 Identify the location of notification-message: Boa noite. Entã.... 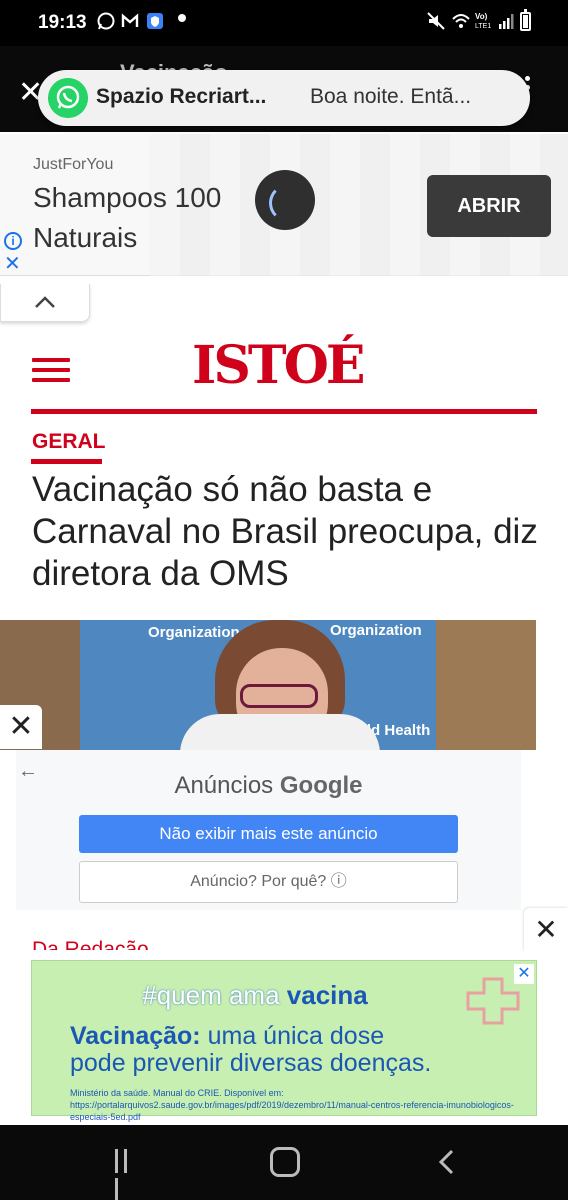
(391, 96).